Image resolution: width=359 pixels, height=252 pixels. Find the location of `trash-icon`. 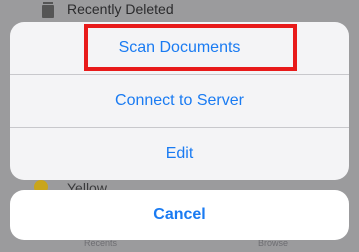

trash-icon is located at coordinates (48, 10).